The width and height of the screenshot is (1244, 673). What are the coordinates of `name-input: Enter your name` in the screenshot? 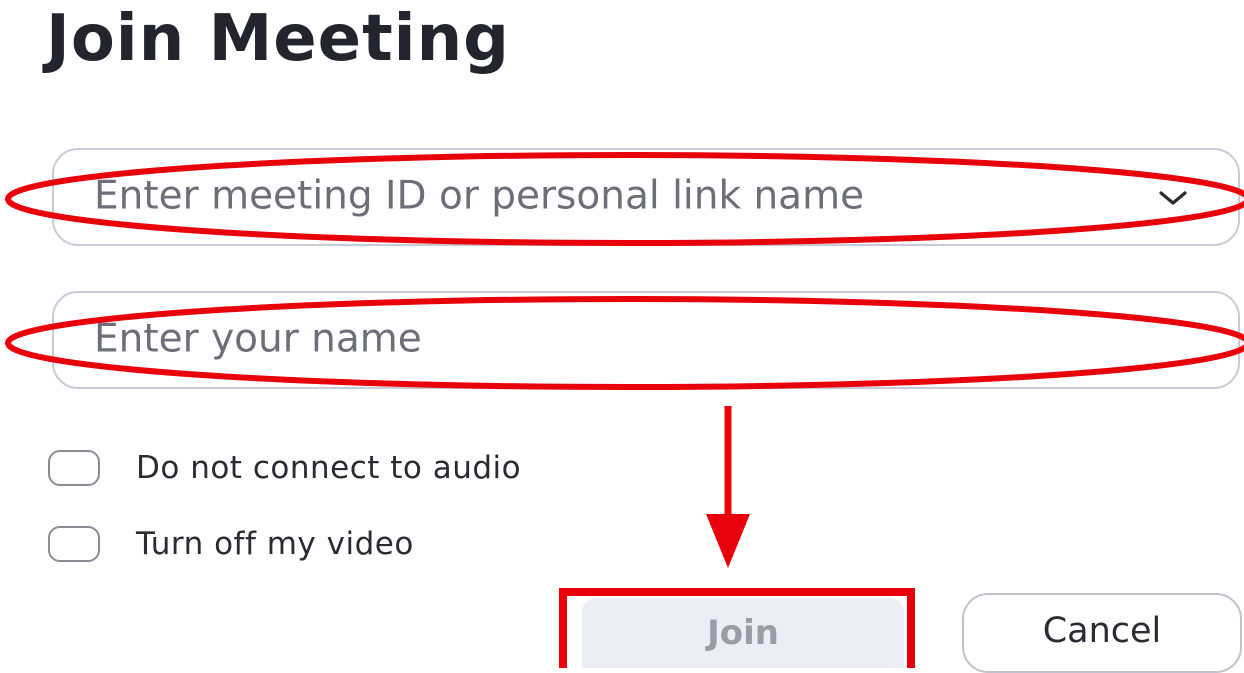 It's located at (646, 340).